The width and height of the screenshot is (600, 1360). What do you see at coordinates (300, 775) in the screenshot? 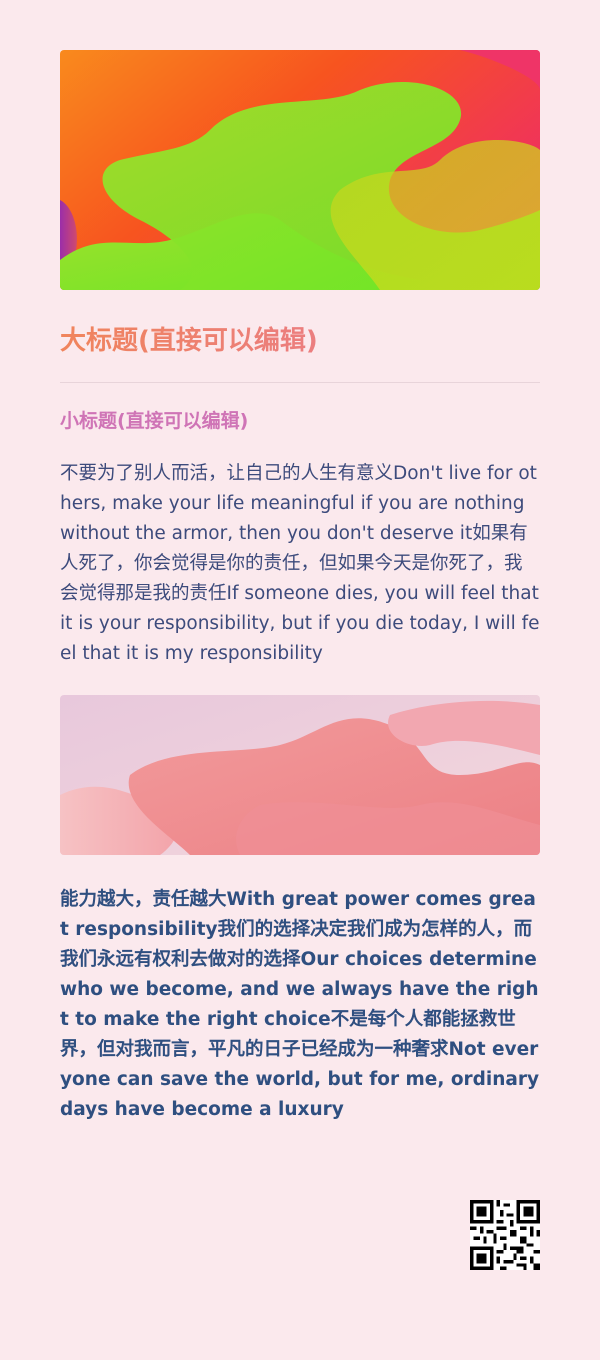
I see `secondary-image` at bounding box center [300, 775].